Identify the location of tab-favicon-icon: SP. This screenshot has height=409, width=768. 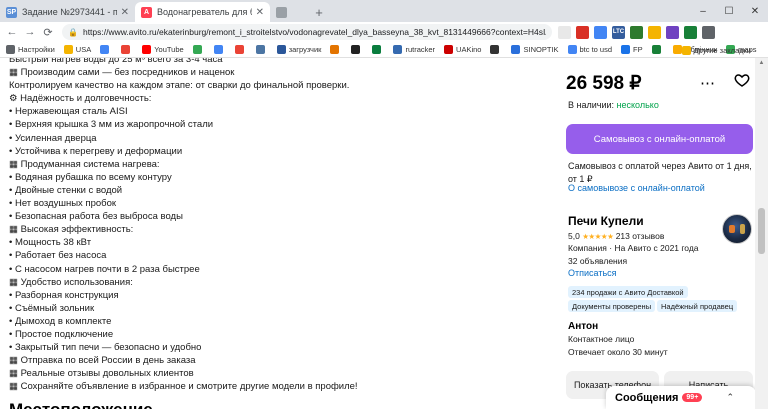
(11, 12).